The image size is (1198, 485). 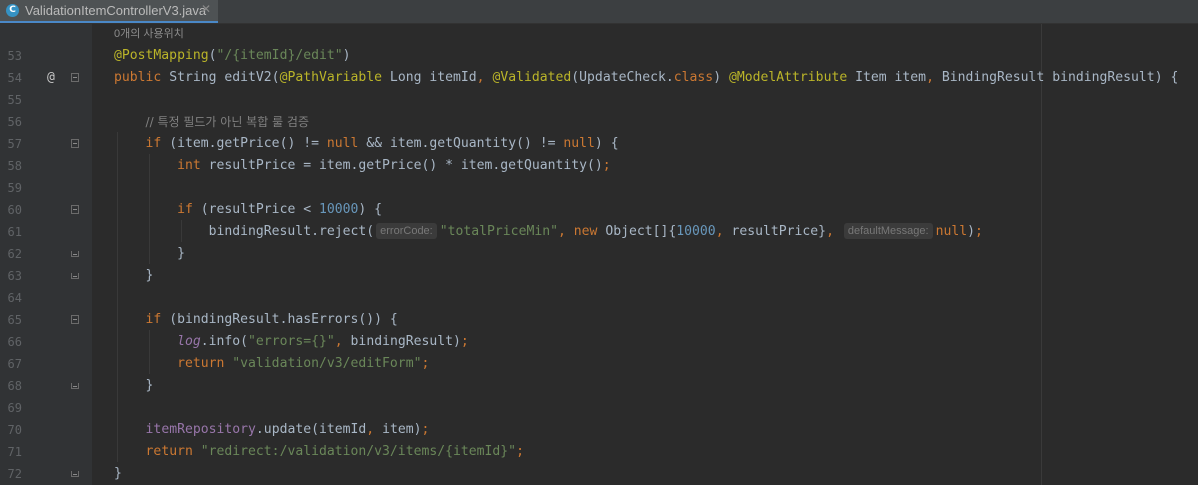 I want to click on code-line: 55, so click(x=599, y=100).